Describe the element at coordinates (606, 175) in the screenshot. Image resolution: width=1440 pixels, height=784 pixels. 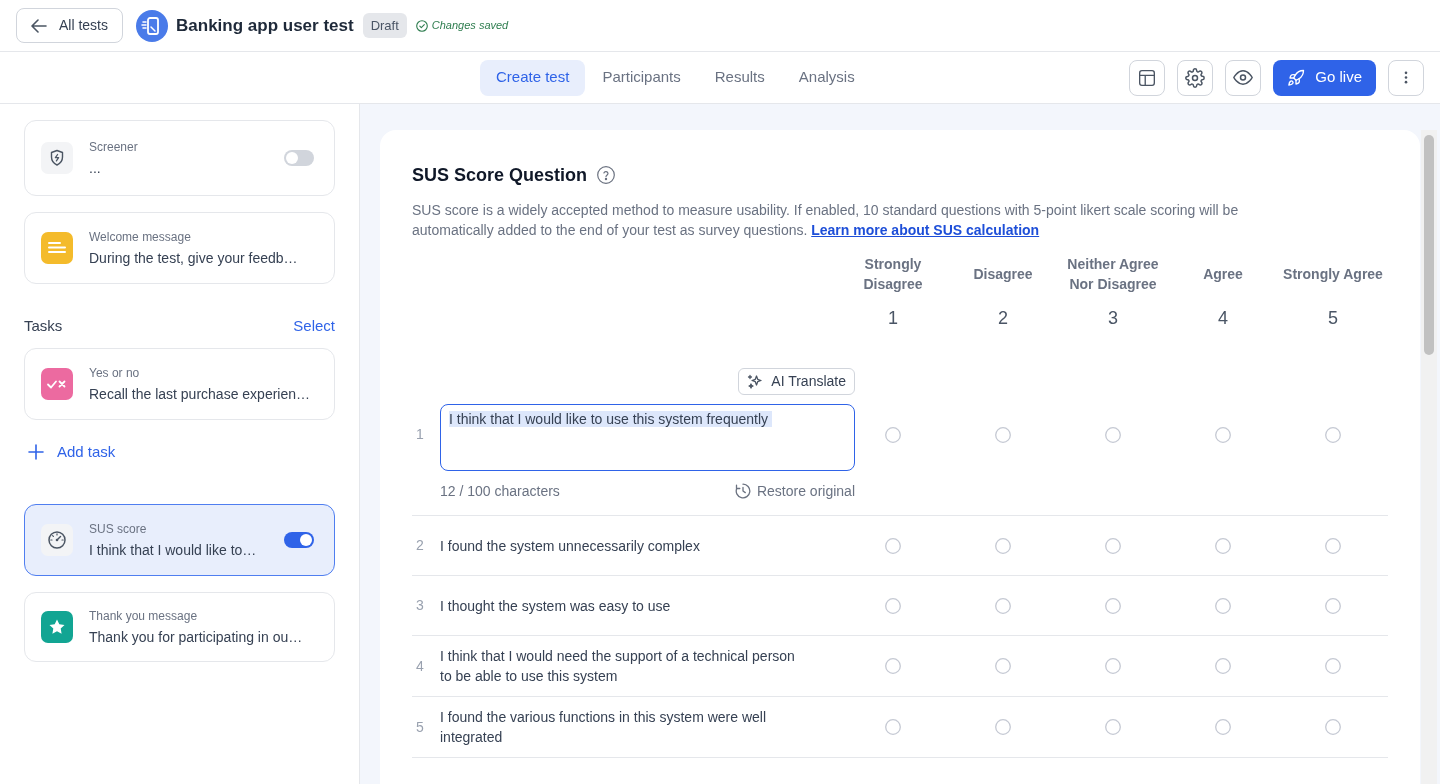
I see `help-icon` at that location.